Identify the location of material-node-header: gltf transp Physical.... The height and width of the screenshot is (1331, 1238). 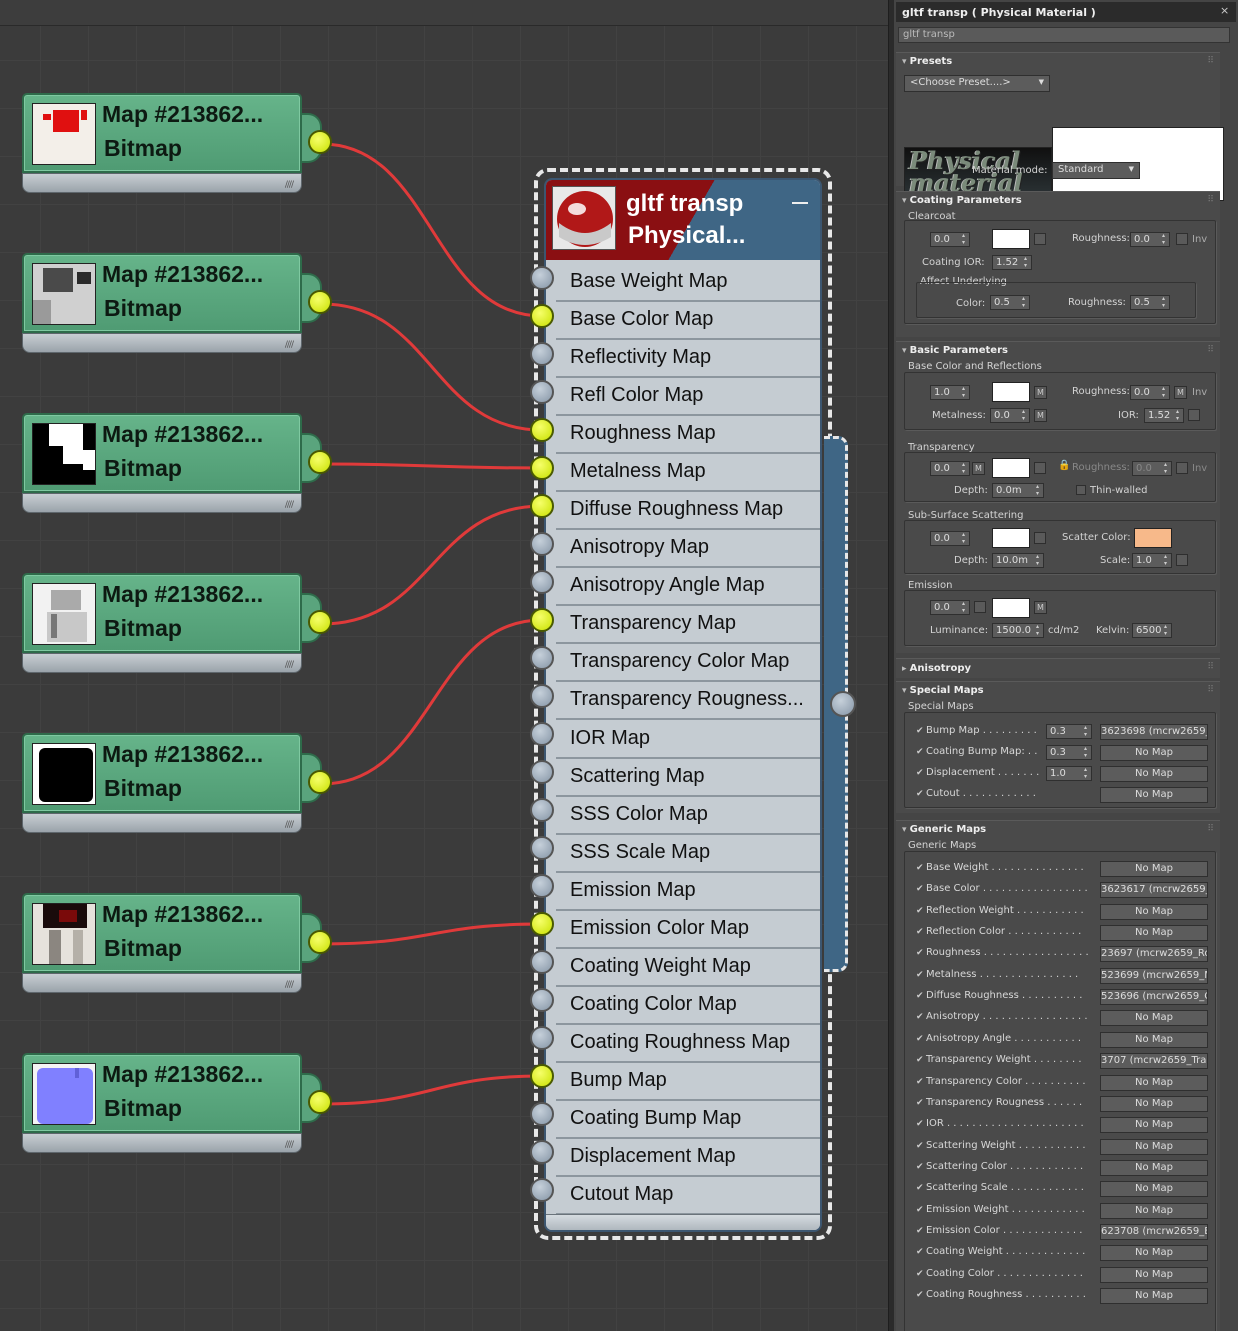
(683, 220).